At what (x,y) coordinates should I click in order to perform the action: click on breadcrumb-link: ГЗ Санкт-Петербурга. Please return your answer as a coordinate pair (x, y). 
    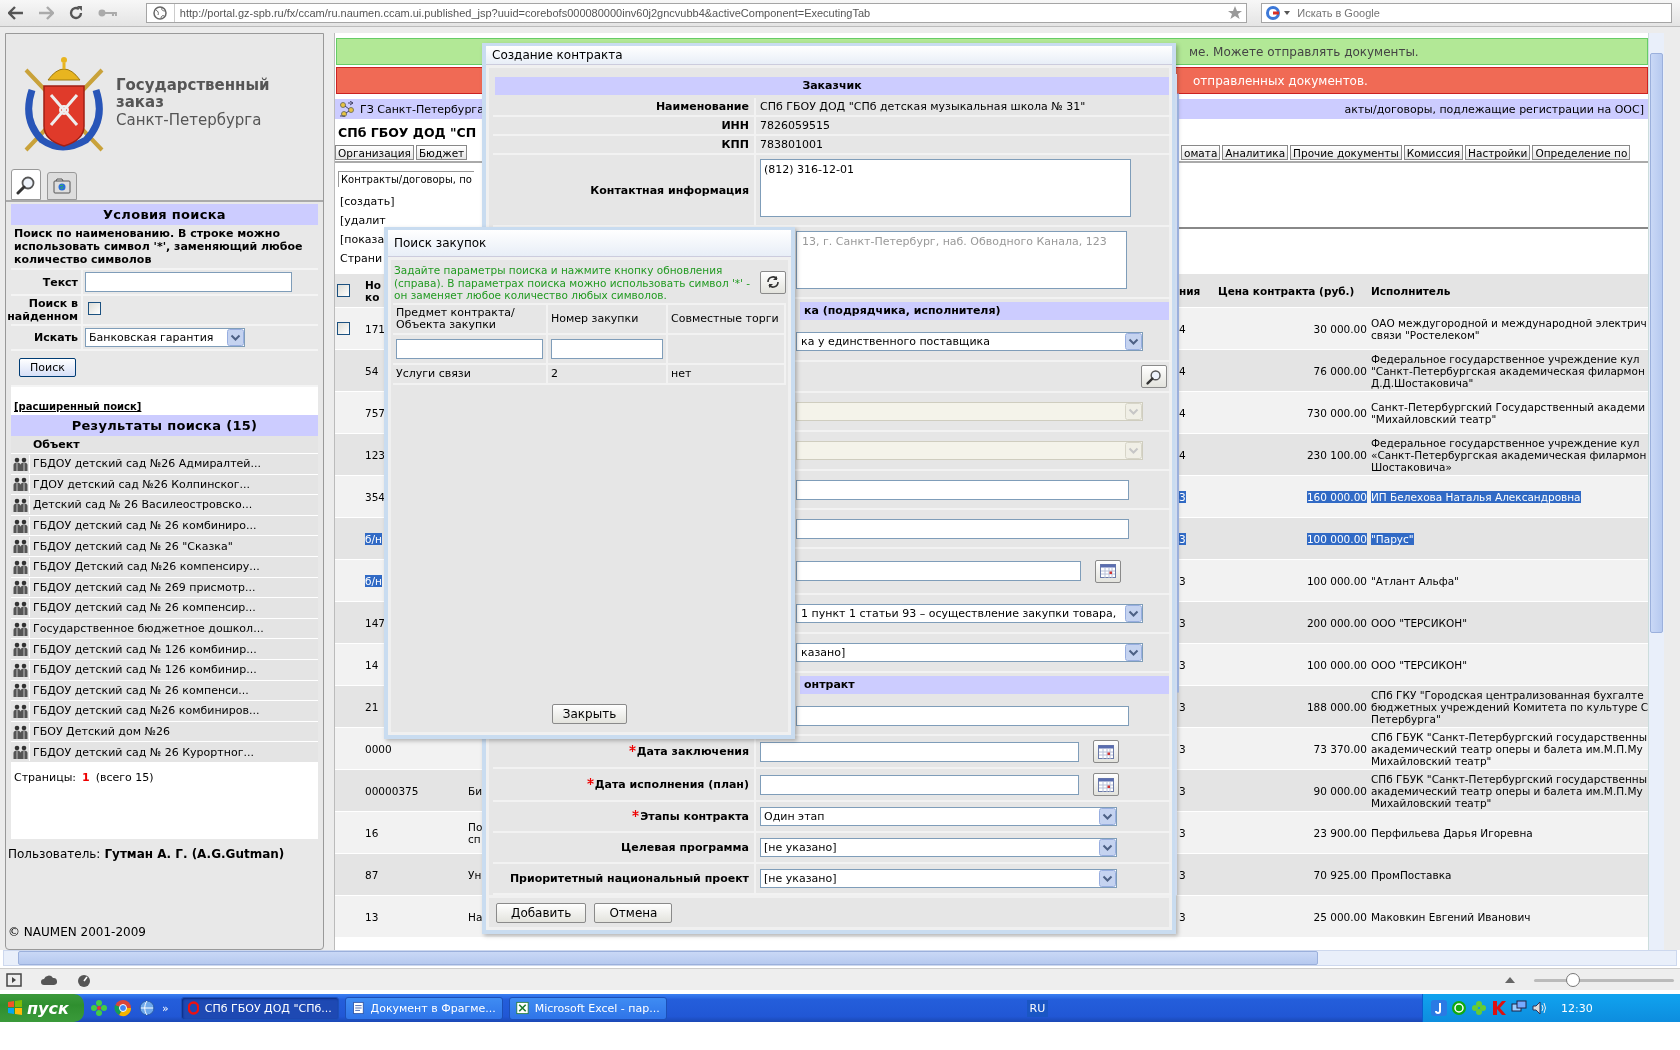
    Looking at the image, I should click on (422, 109).